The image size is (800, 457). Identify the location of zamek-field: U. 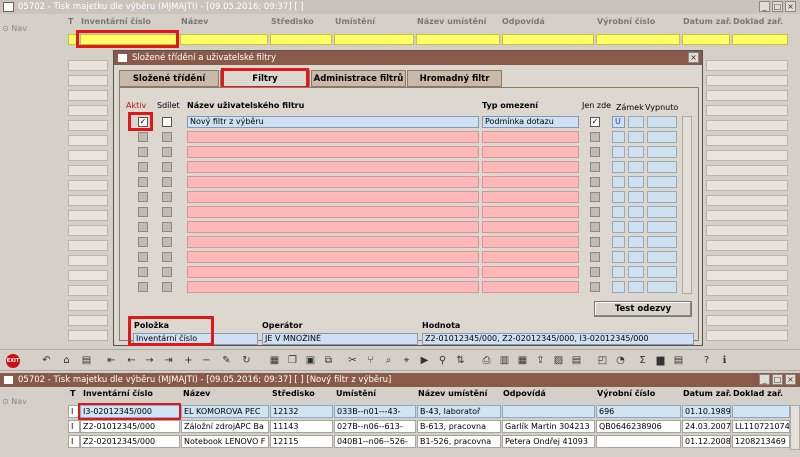
(618, 122).